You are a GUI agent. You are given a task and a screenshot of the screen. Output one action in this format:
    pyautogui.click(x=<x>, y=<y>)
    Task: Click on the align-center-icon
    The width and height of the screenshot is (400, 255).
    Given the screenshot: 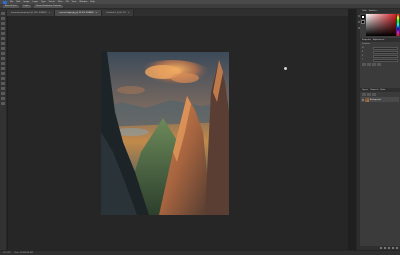 What is the action you would take?
    pyautogui.click(x=369, y=64)
    